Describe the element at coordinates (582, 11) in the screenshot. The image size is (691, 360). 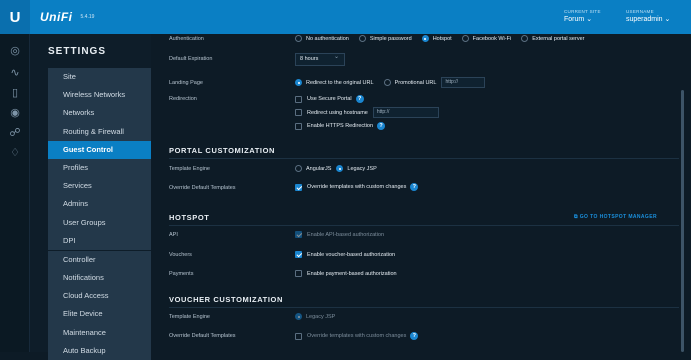
I see `site-label: CURRENT SITE` at that location.